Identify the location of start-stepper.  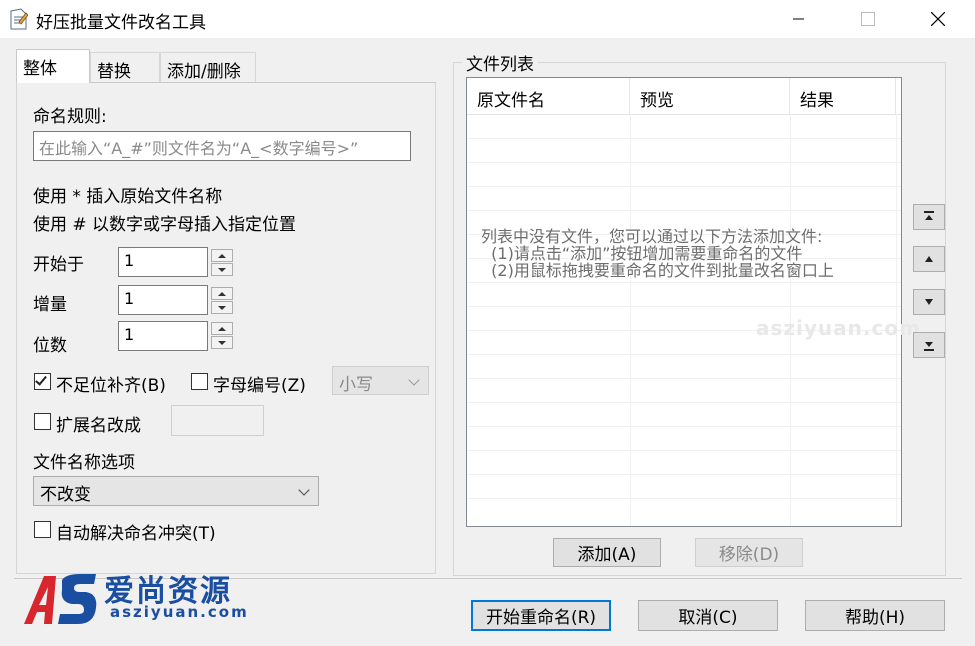
(222, 262).